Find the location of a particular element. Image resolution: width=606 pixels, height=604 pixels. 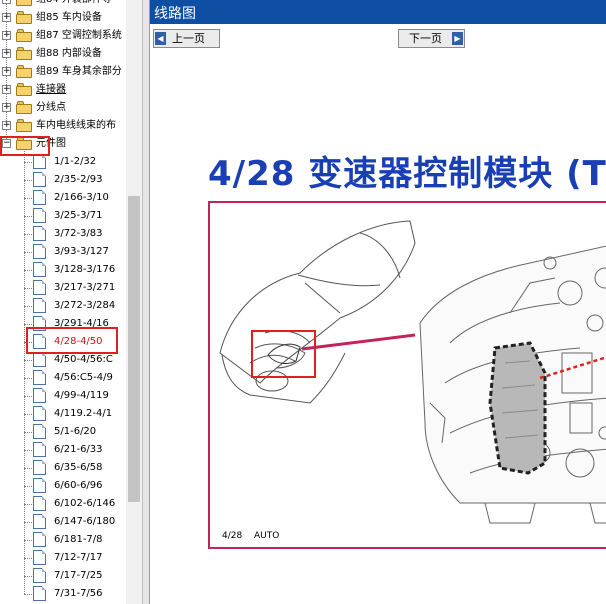

prev-page-label: 上一页 is located at coordinates (188, 38).